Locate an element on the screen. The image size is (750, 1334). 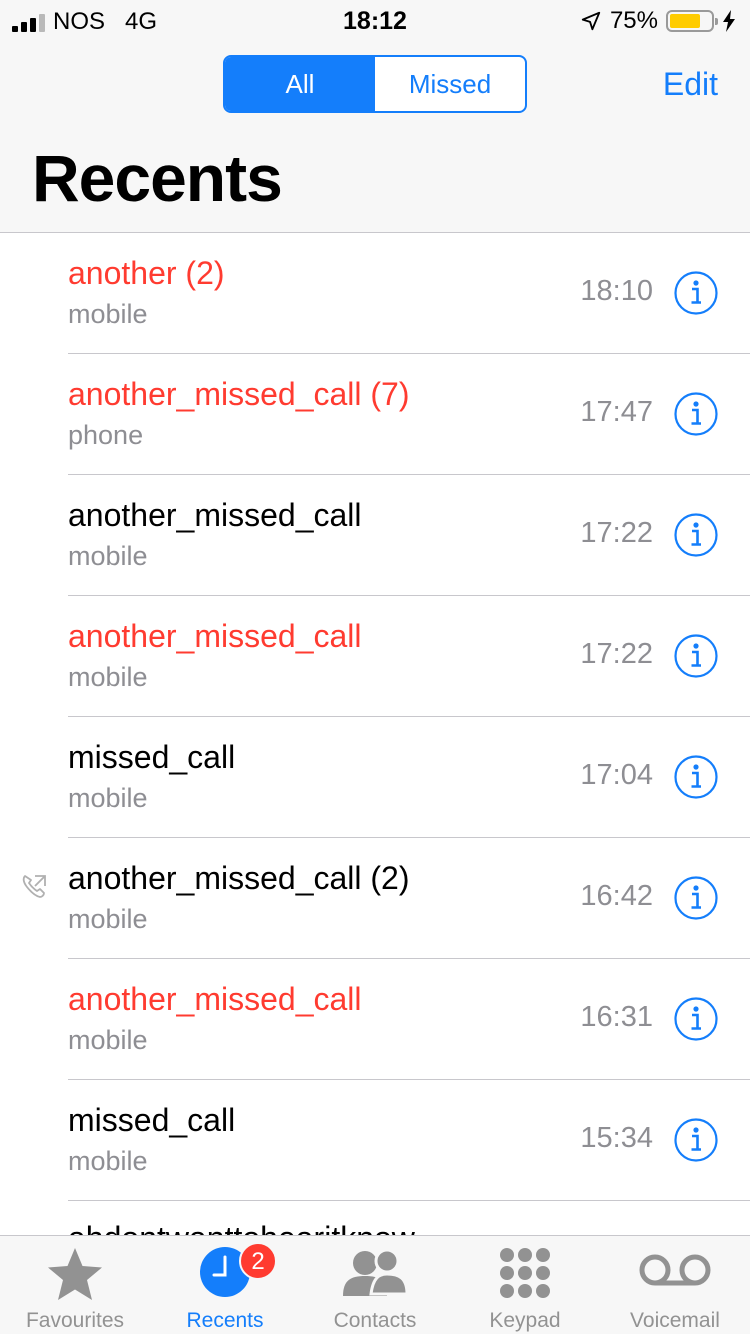
tab-contacts: Contacts is located at coordinates (375, 1285).